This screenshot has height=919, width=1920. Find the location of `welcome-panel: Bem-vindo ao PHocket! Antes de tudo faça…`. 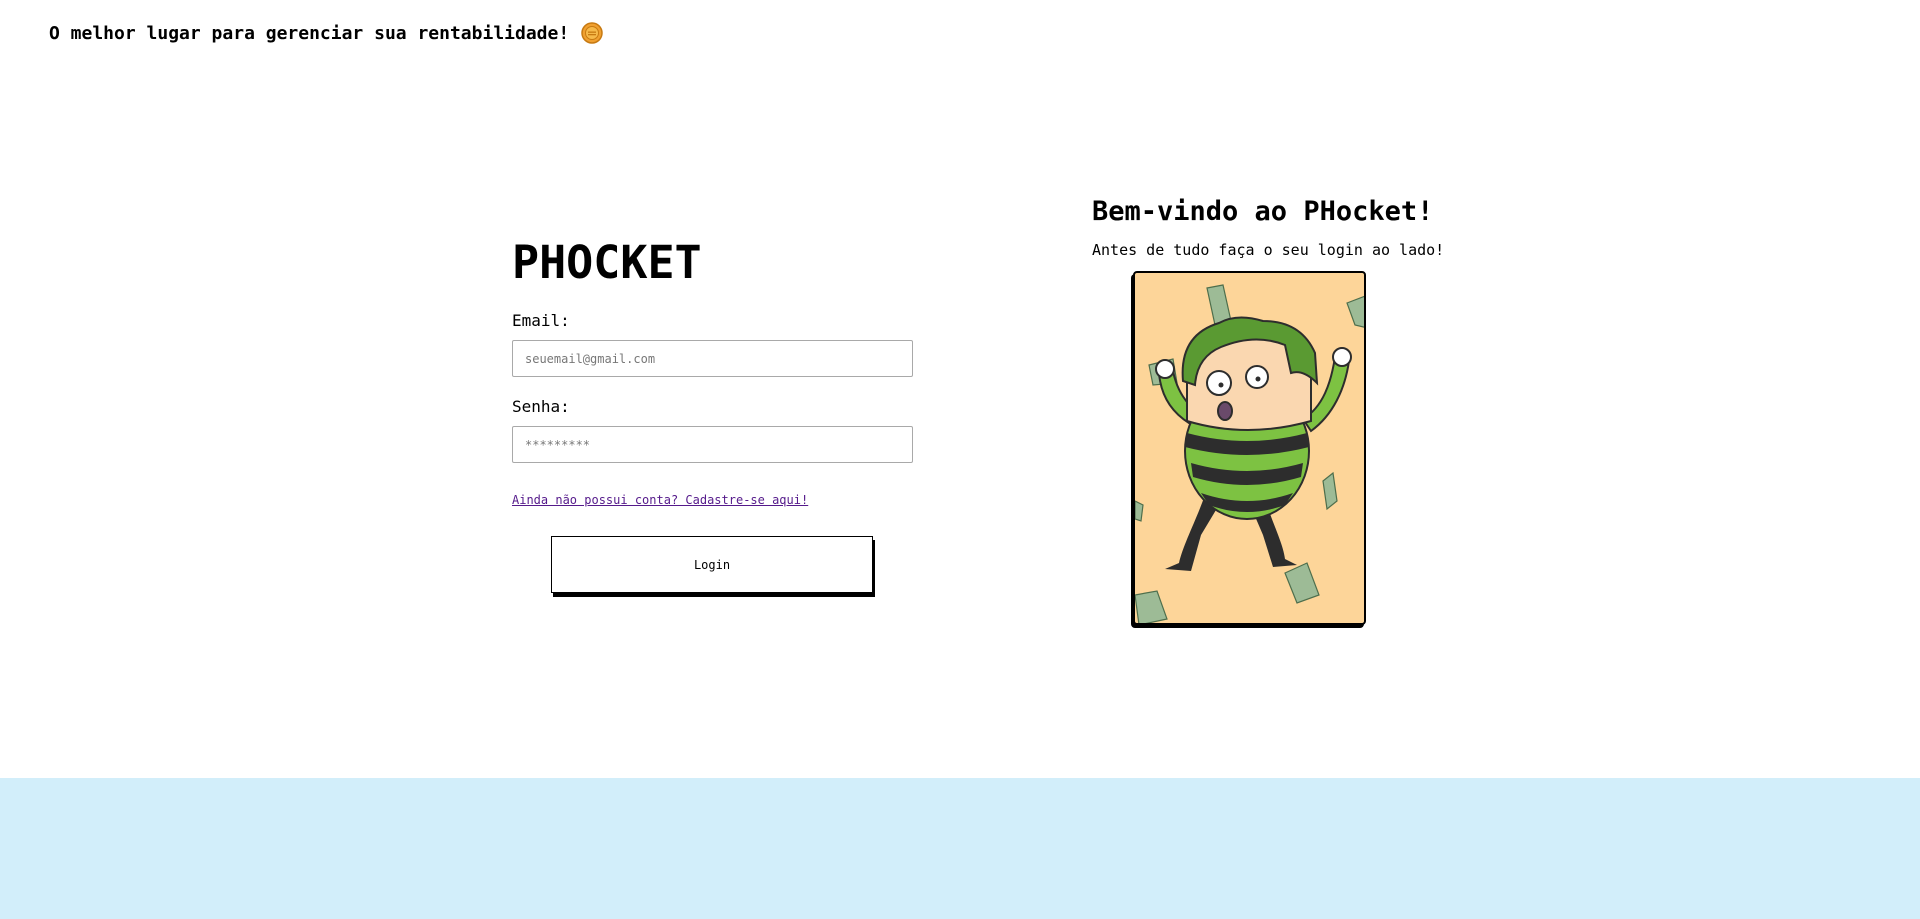

welcome-panel: Bem-vindo ao PHocket! Antes de tudo faça… is located at coordinates (1272, 410).